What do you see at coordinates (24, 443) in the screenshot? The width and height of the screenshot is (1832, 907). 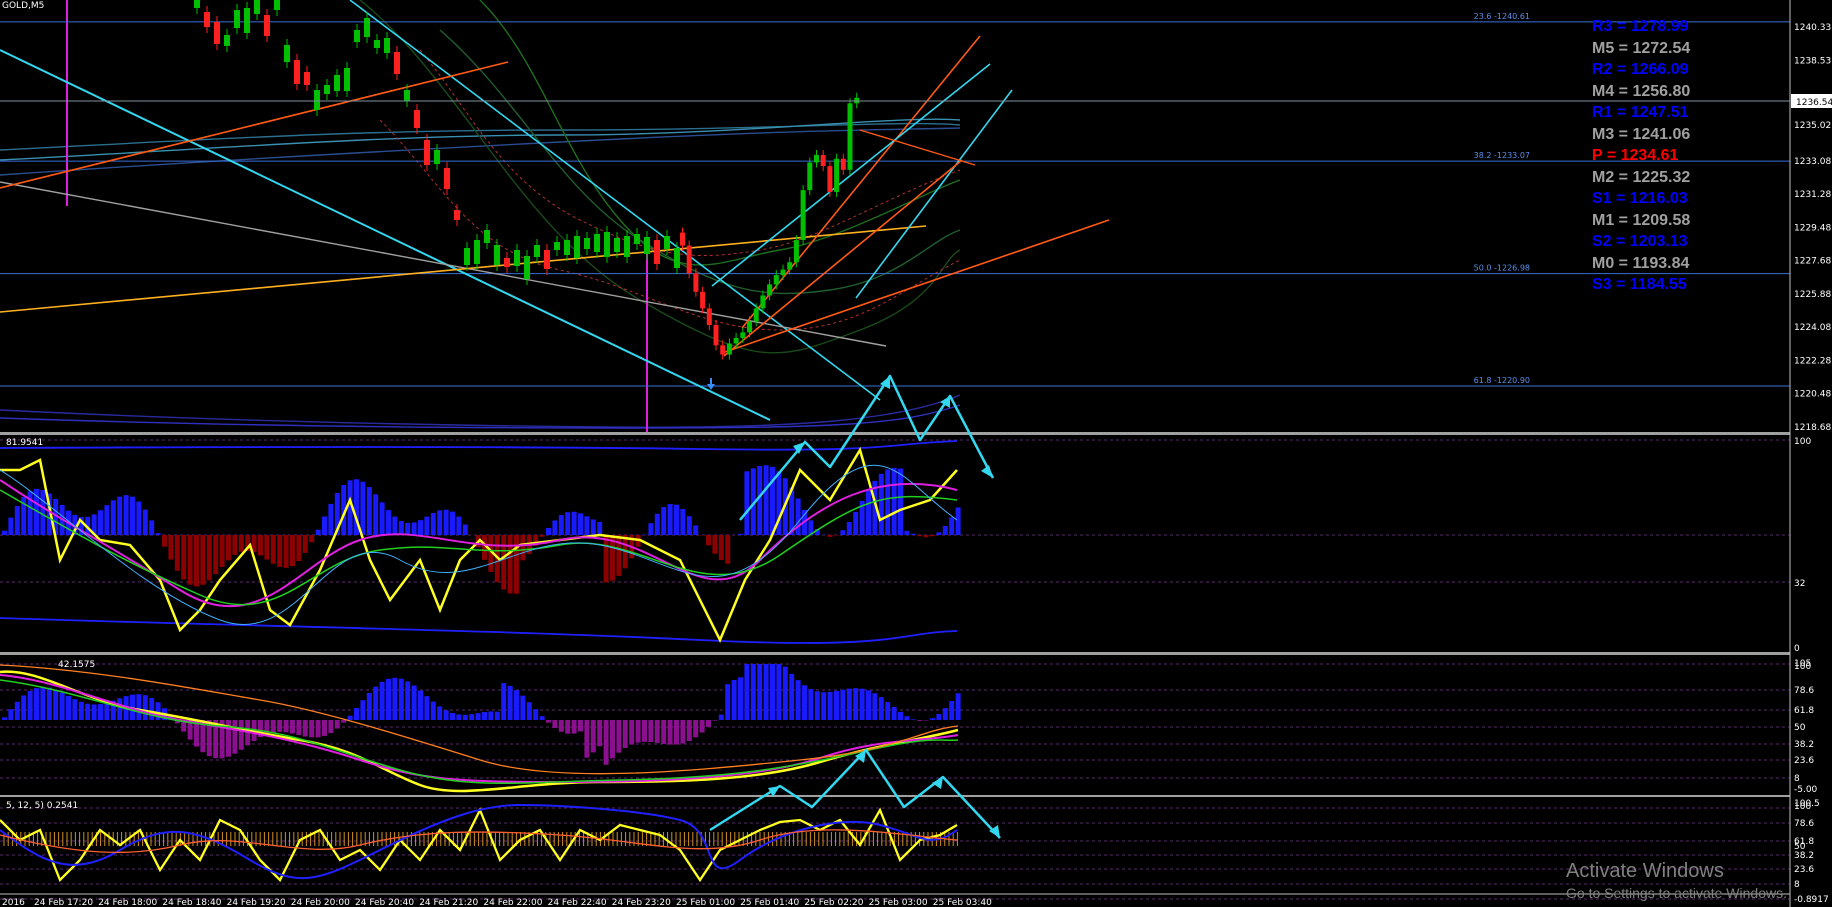 I see `indicator-1-header: 81.9541` at bounding box center [24, 443].